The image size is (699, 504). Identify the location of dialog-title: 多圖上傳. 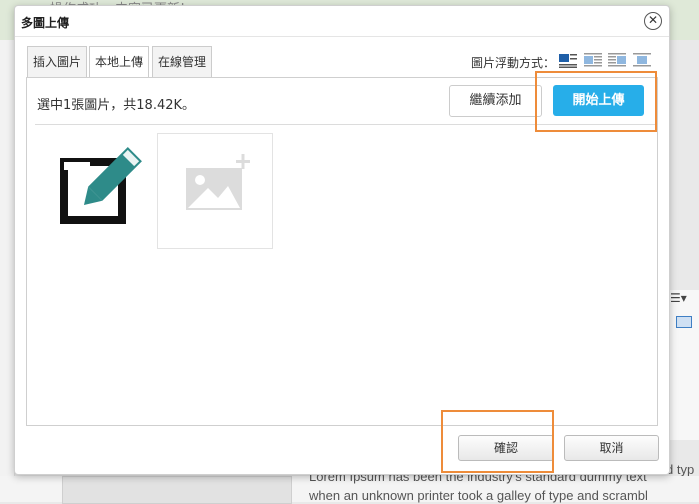
(45, 23).